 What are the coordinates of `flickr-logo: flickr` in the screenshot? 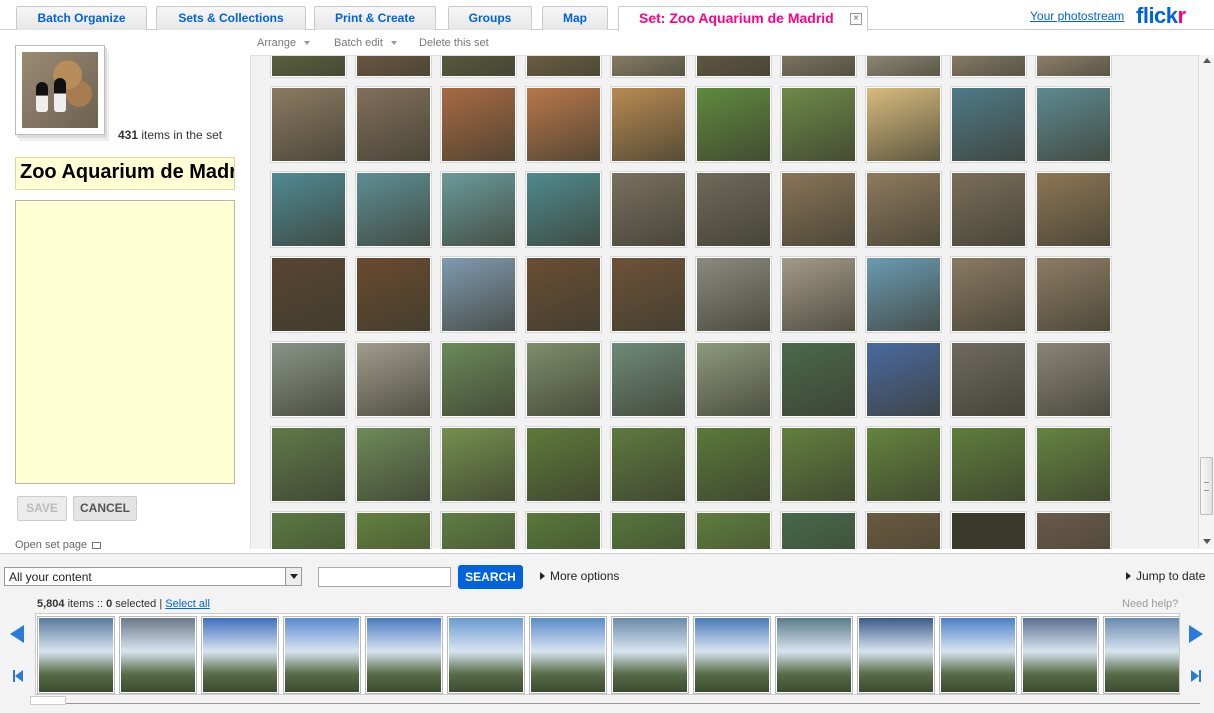 It's located at (1161, 16).